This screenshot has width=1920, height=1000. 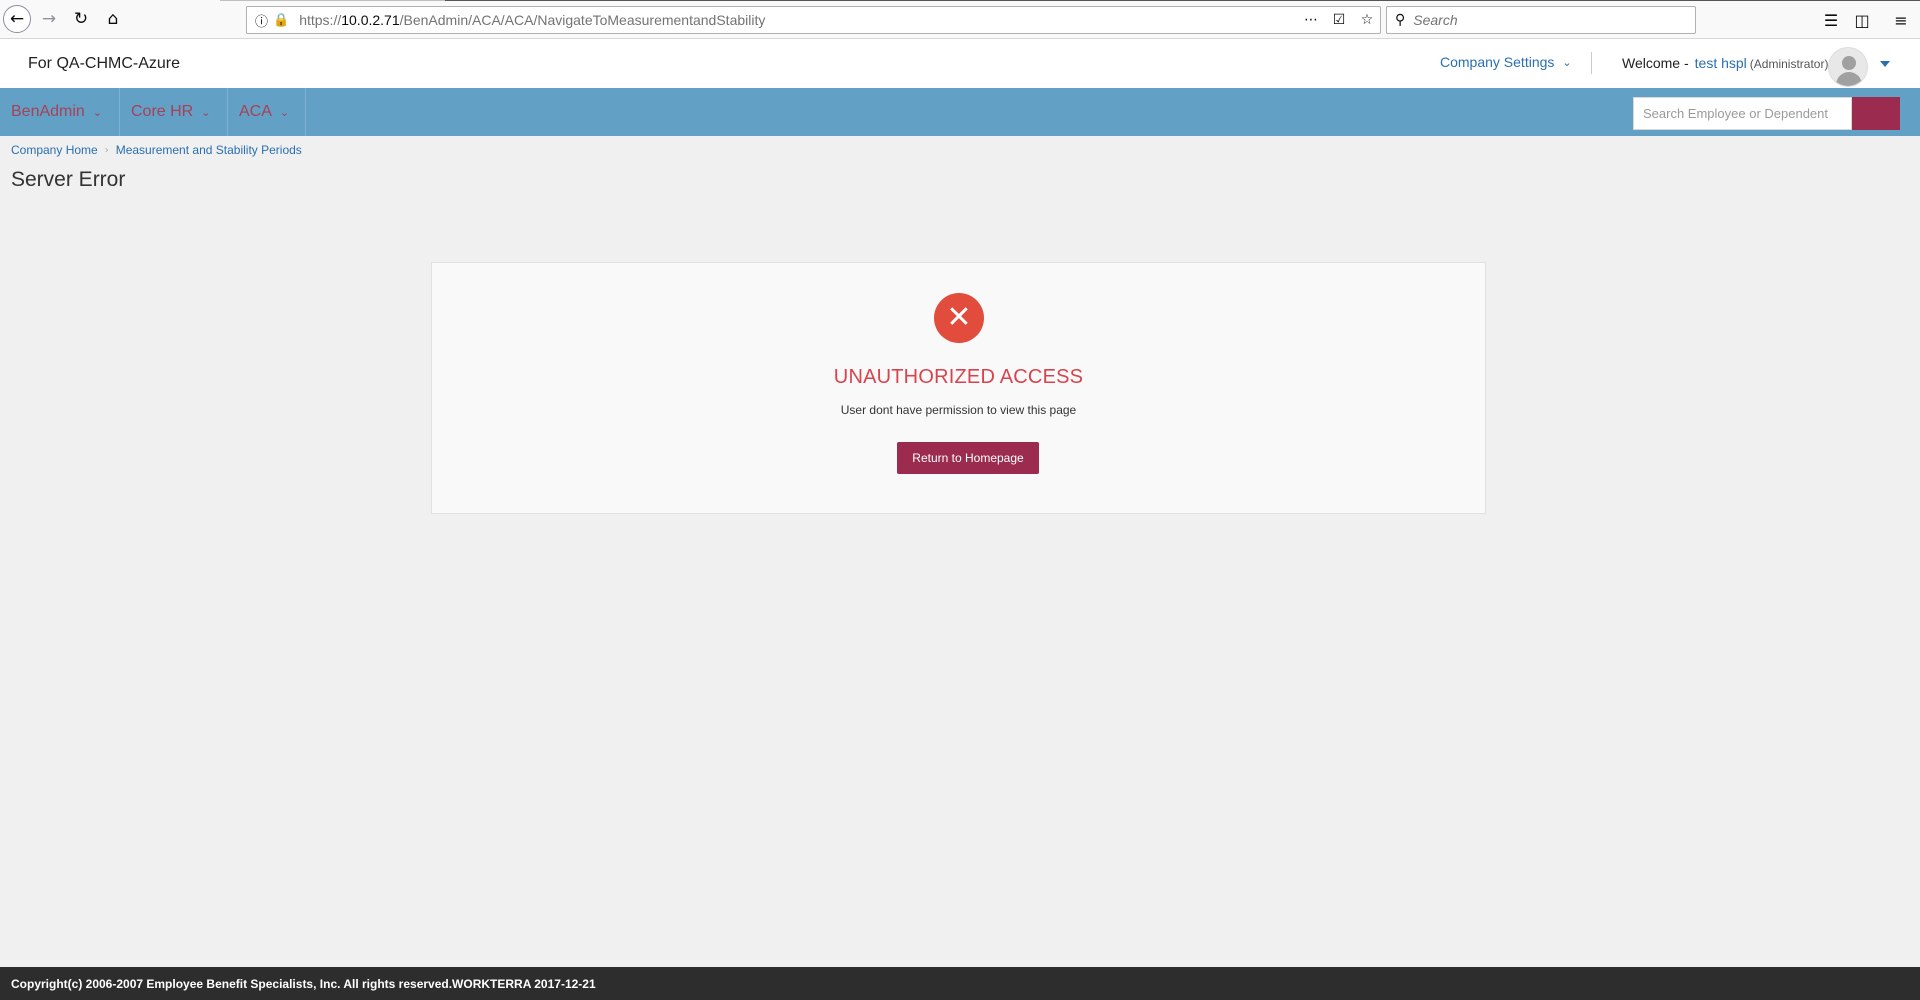 I want to click on nav-item-label: Core HR, so click(x=162, y=111).